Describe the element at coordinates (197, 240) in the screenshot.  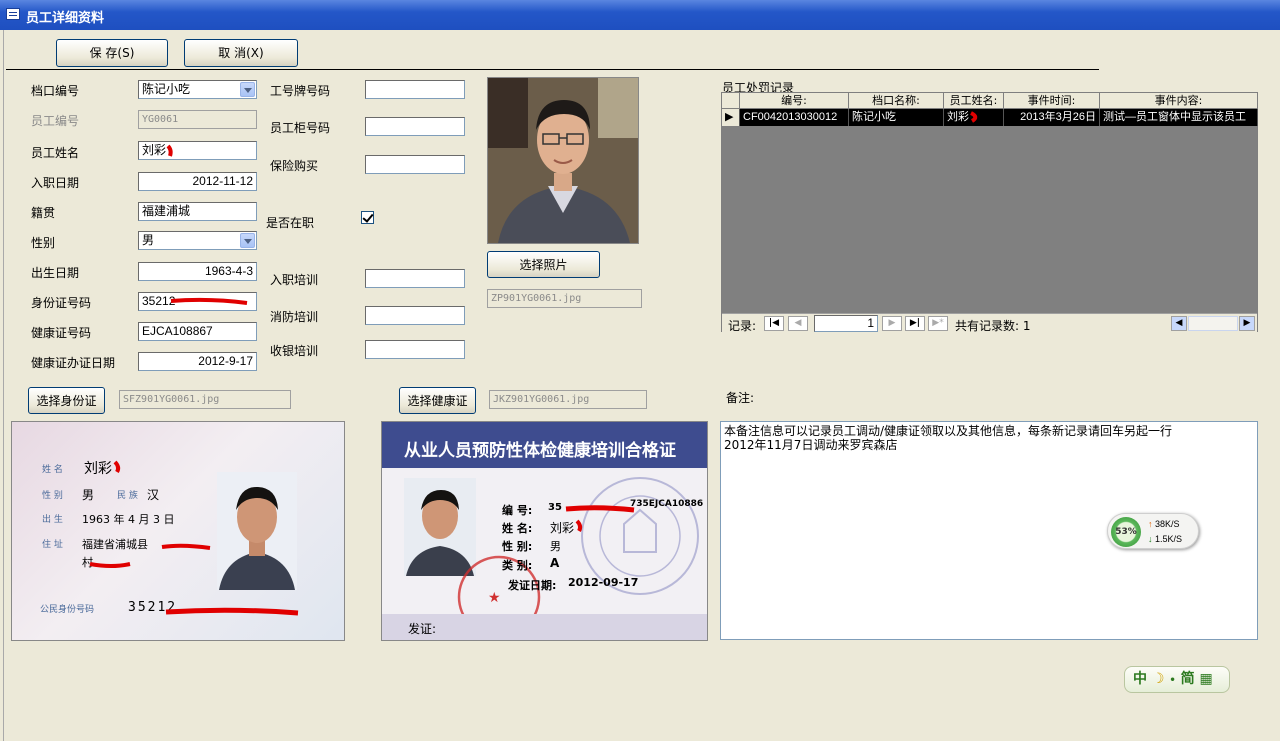
I see `gender-combo: 男` at that location.